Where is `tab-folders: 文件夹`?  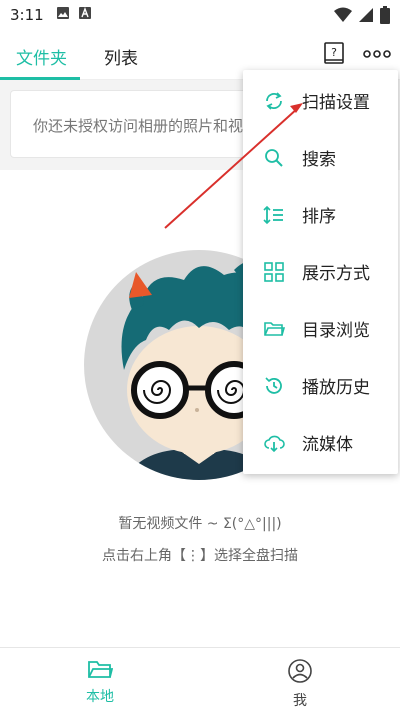 tab-folders: 文件夹 is located at coordinates (41, 56).